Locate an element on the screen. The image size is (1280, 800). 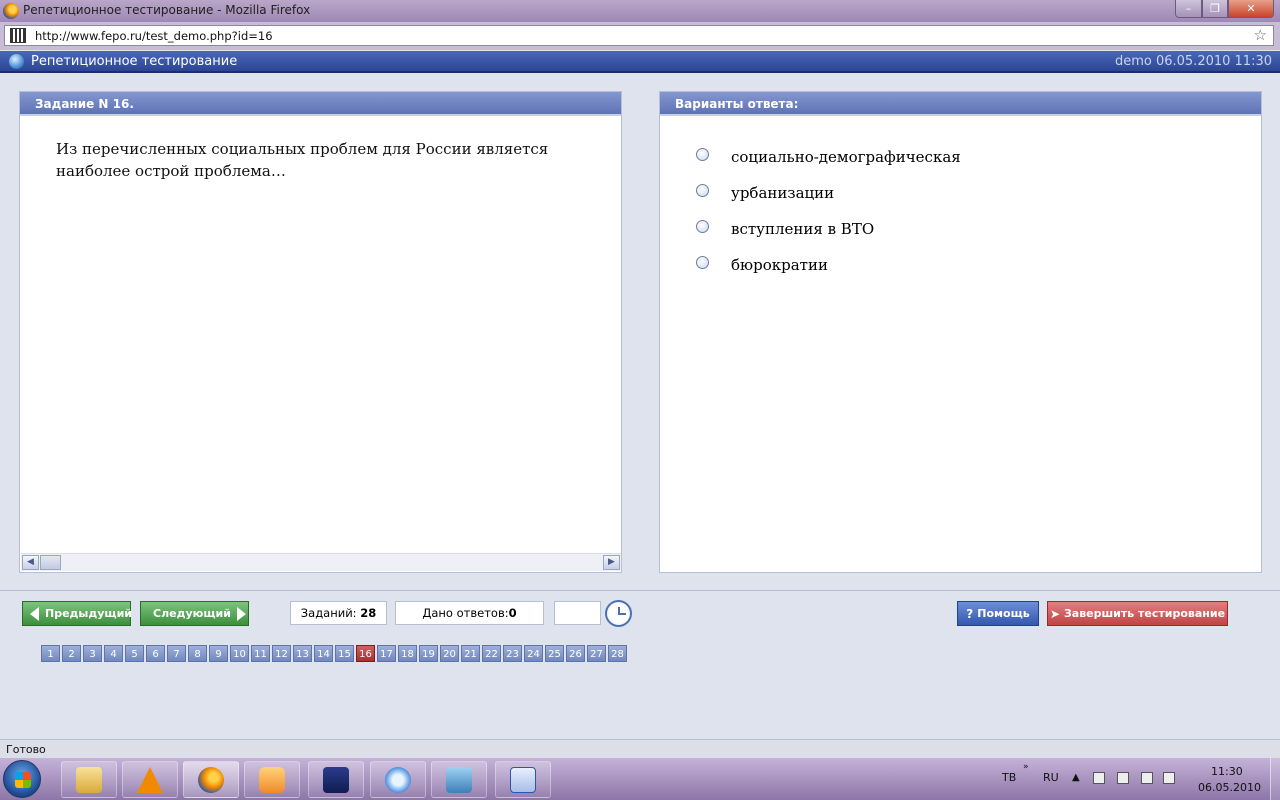
picture-viewer-icon is located at coordinates (459, 779).